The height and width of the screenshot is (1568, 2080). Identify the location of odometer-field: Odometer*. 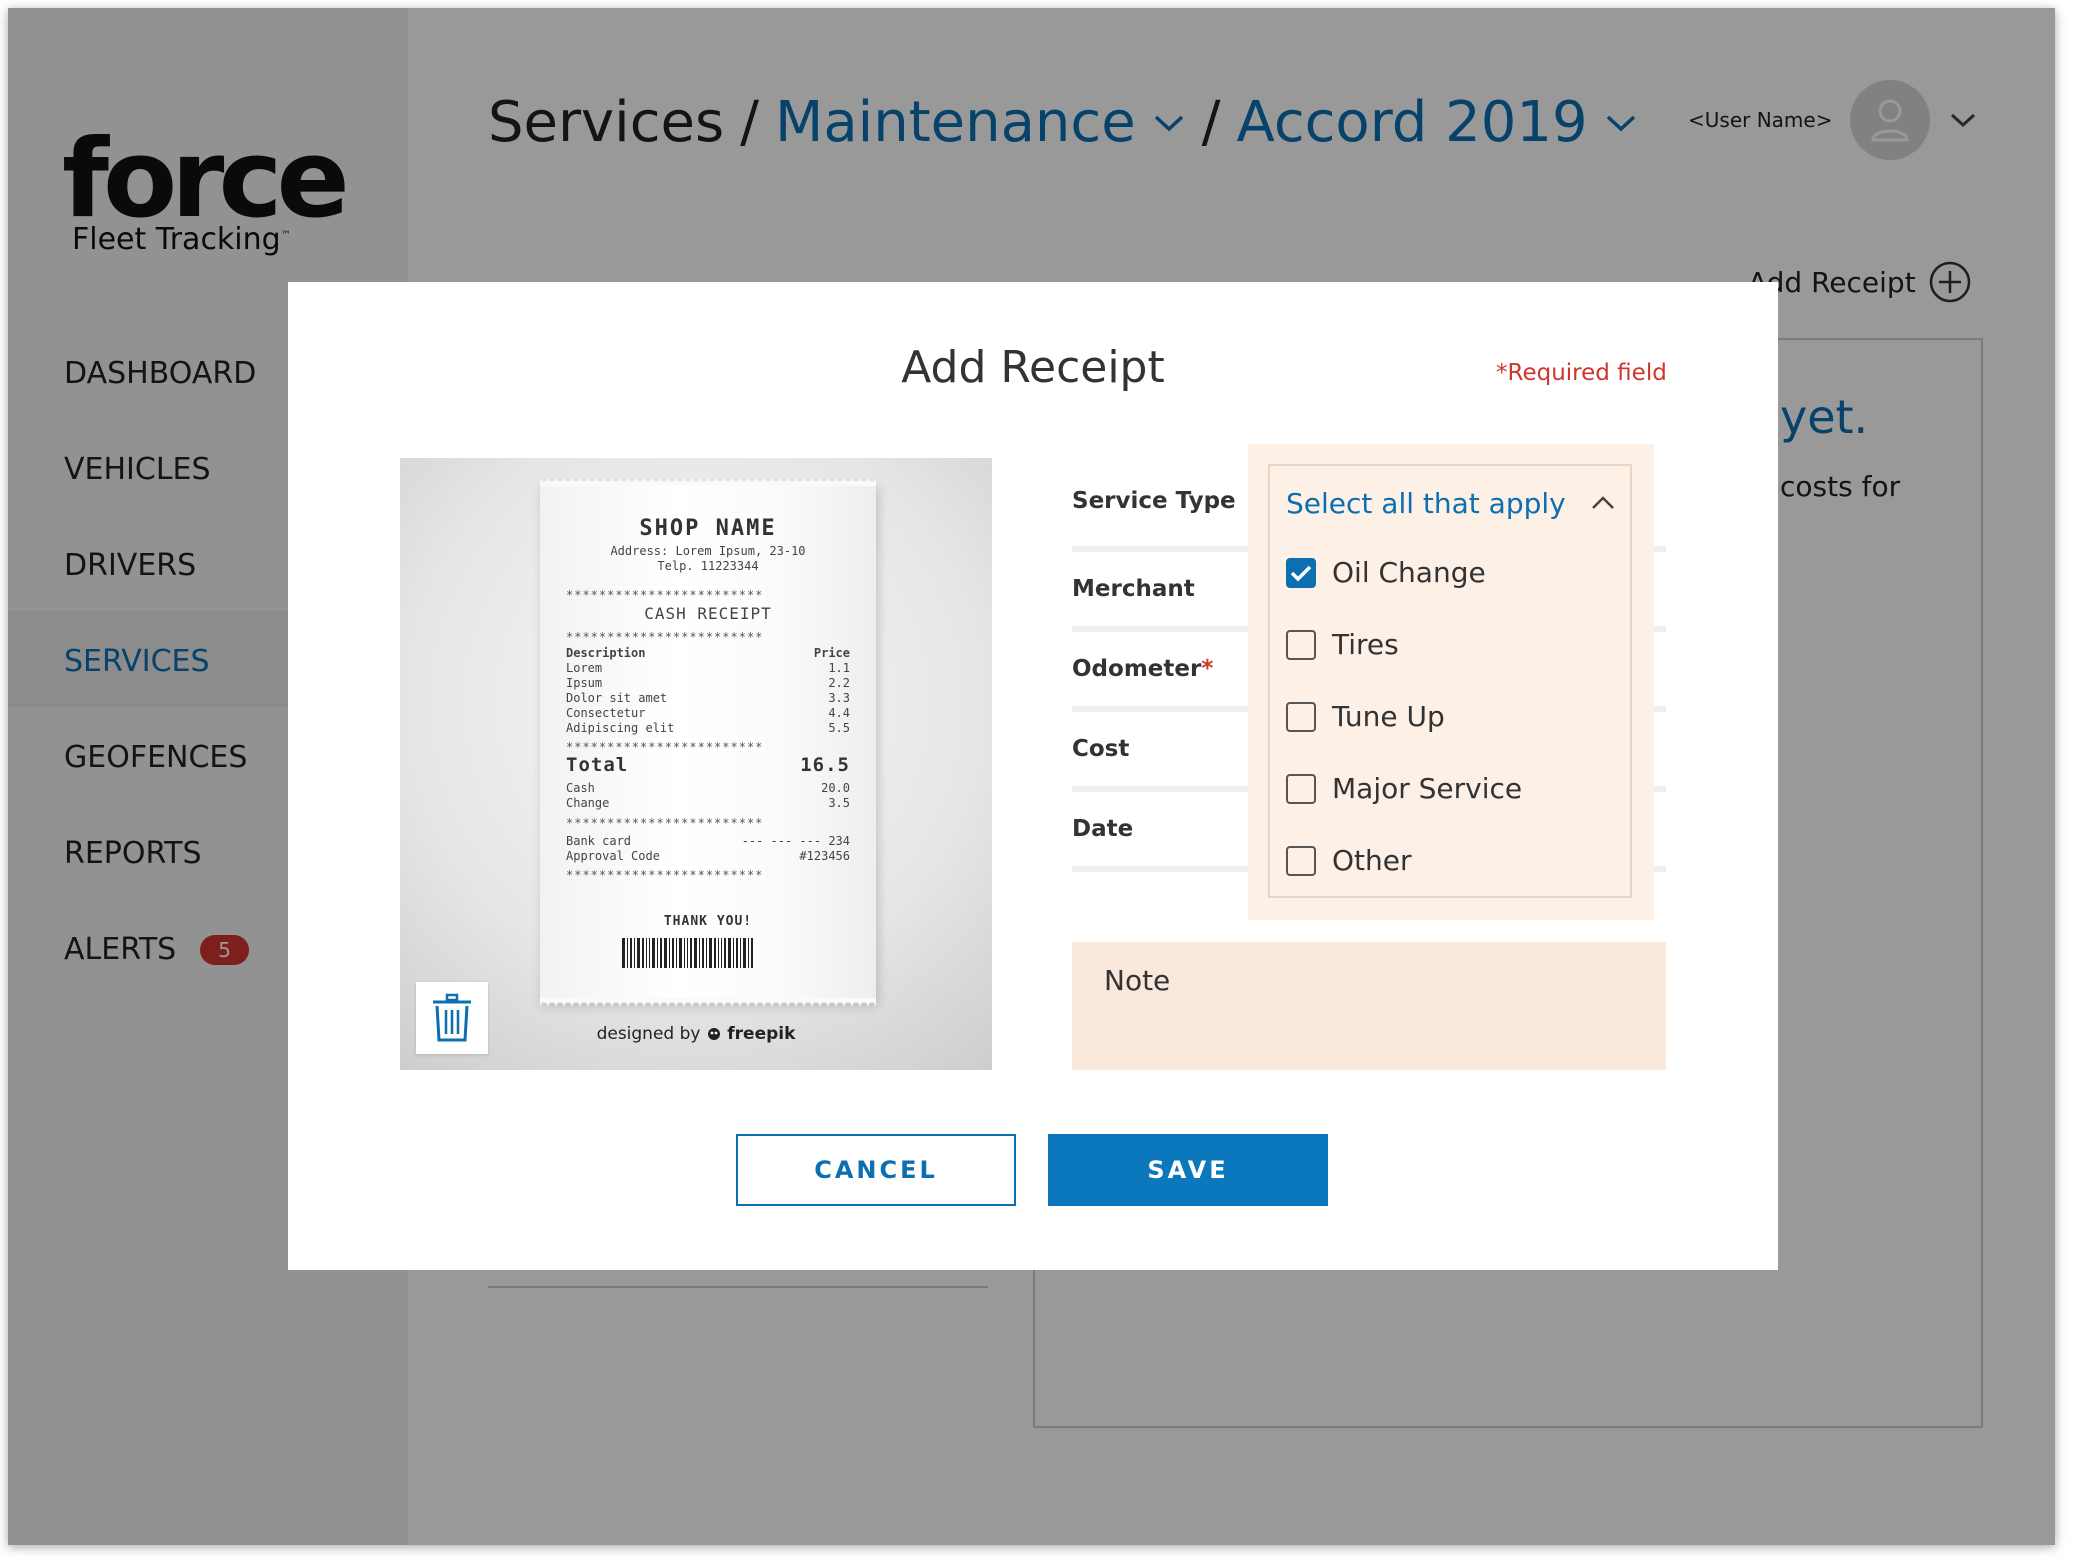
(1142, 669).